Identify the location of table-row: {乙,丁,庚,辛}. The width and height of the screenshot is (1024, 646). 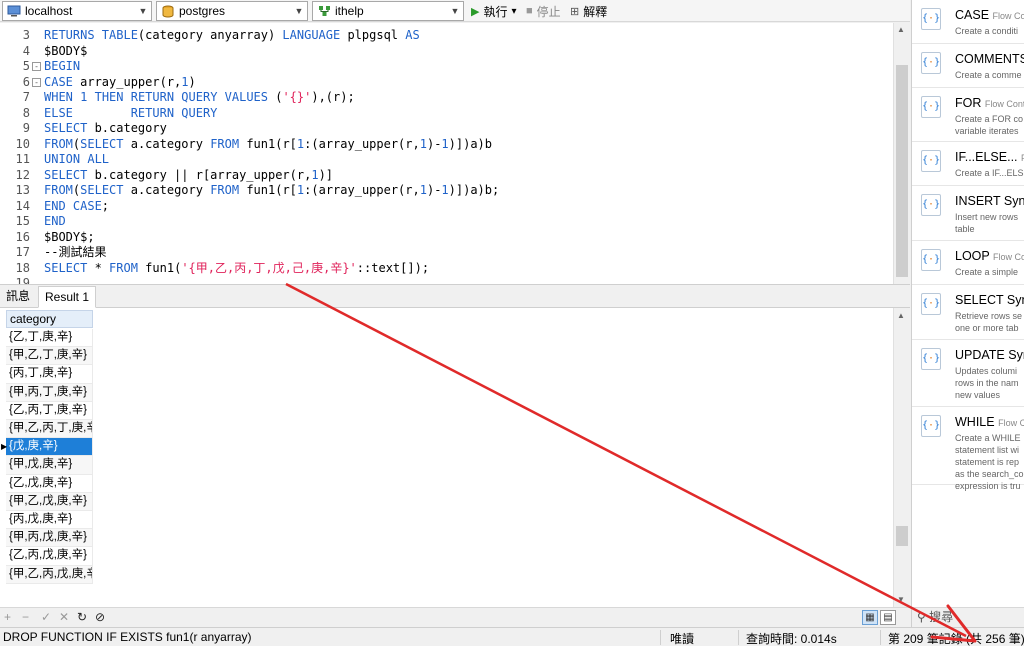
(49, 338).